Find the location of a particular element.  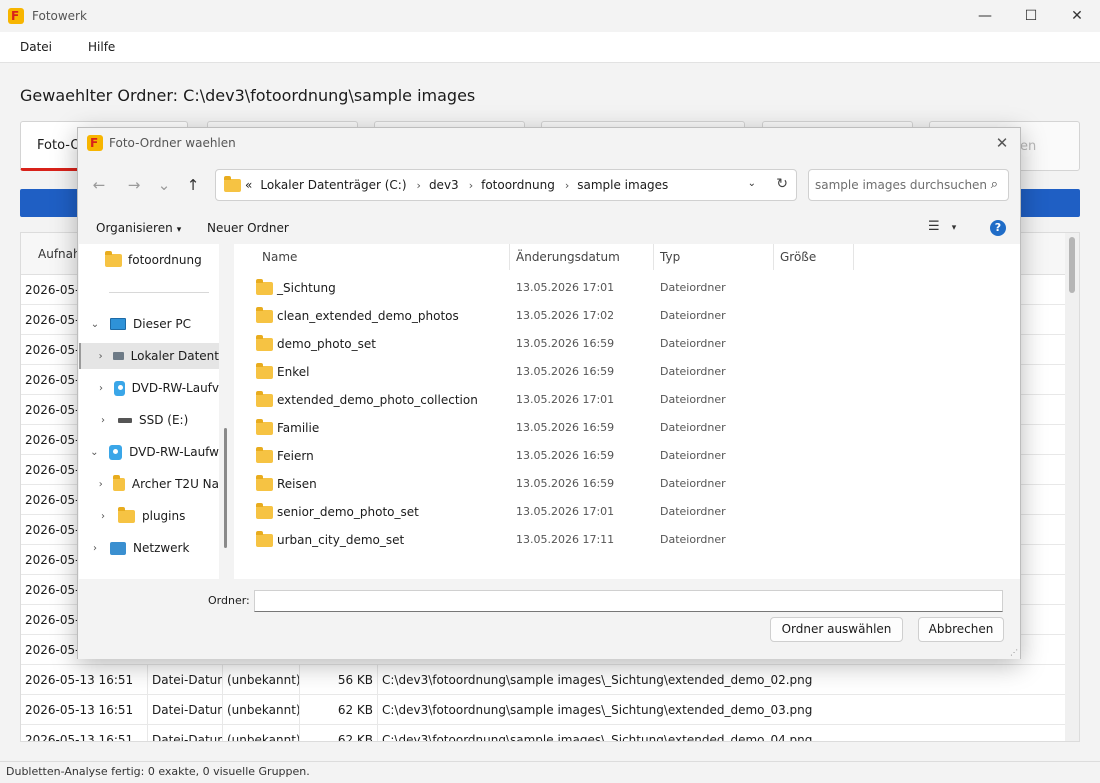

cell-date: 2026-05-13 16:51 is located at coordinates (84, 710).